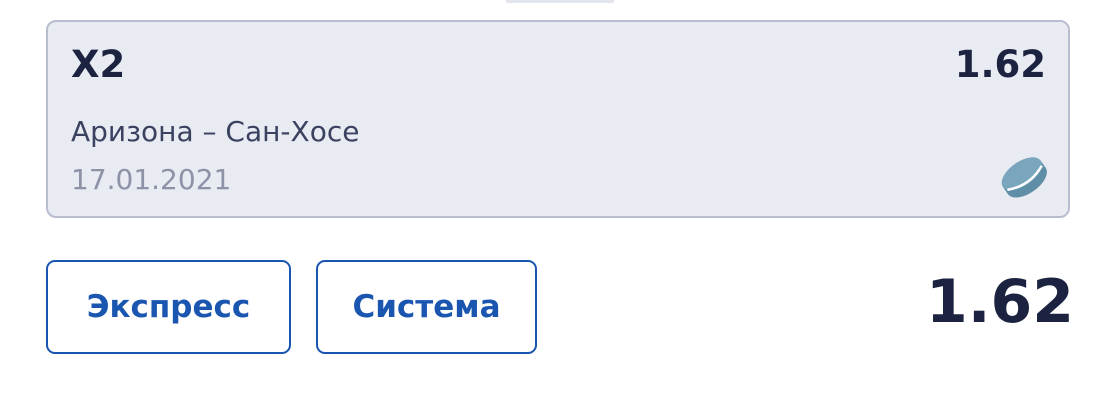 The width and height of the screenshot is (1120, 401). What do you see at coordinates (1024, 177) in the screenshot?
I see `hockey-puck-icon` at bounding box center [1024, 177].